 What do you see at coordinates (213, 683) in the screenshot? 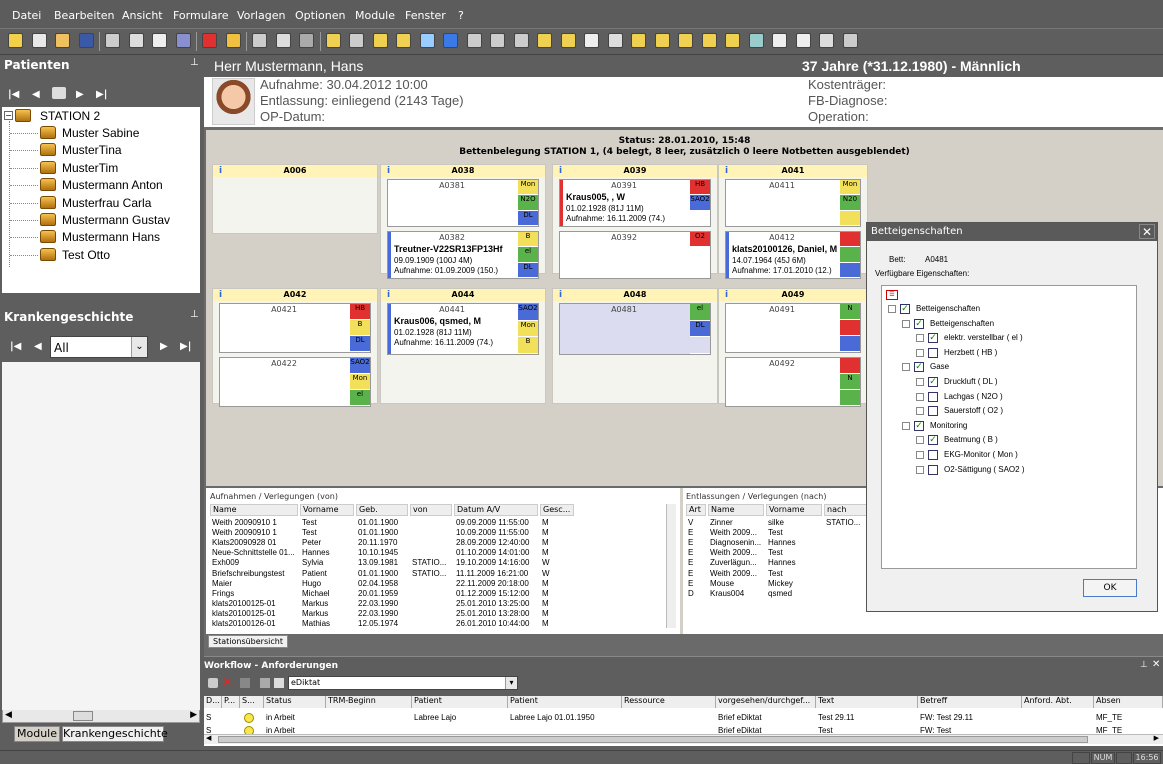
I see `print-icon` at bounding box center [213, 683].